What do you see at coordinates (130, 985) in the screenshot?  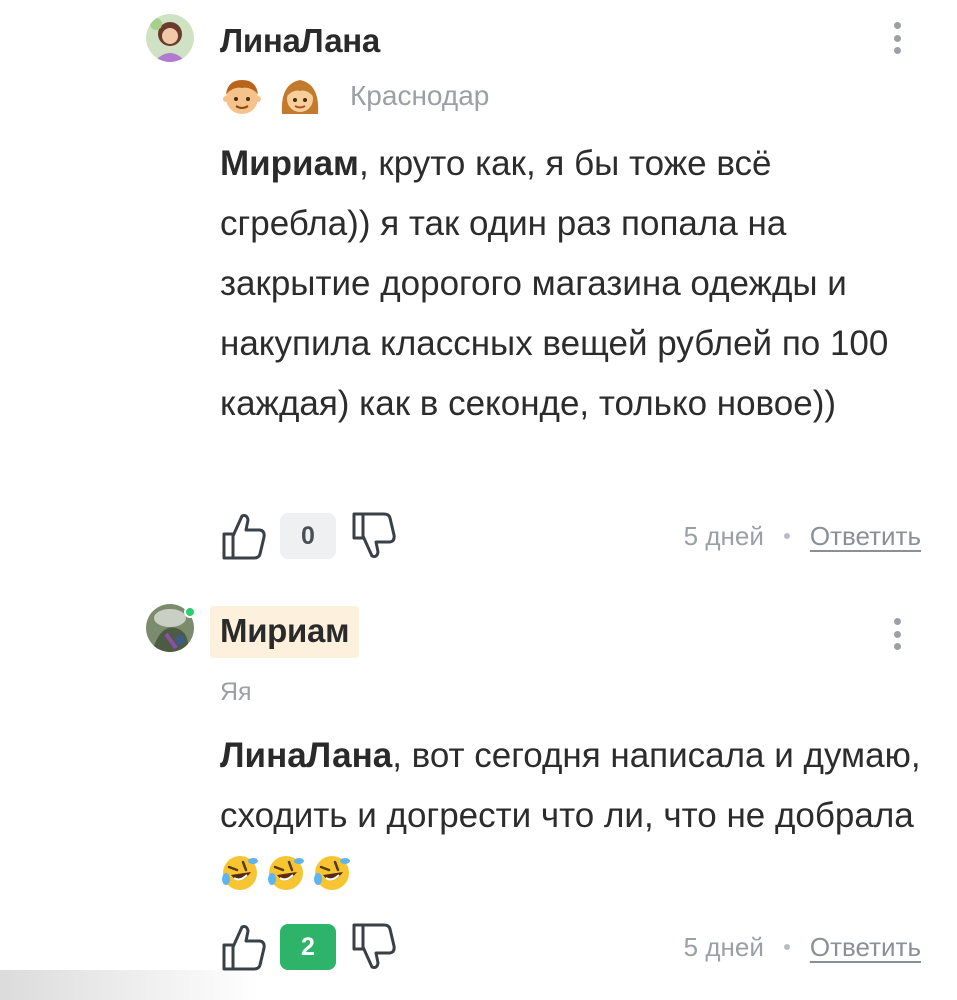 I see `edge-shadow` at bounding box center [130, 985].